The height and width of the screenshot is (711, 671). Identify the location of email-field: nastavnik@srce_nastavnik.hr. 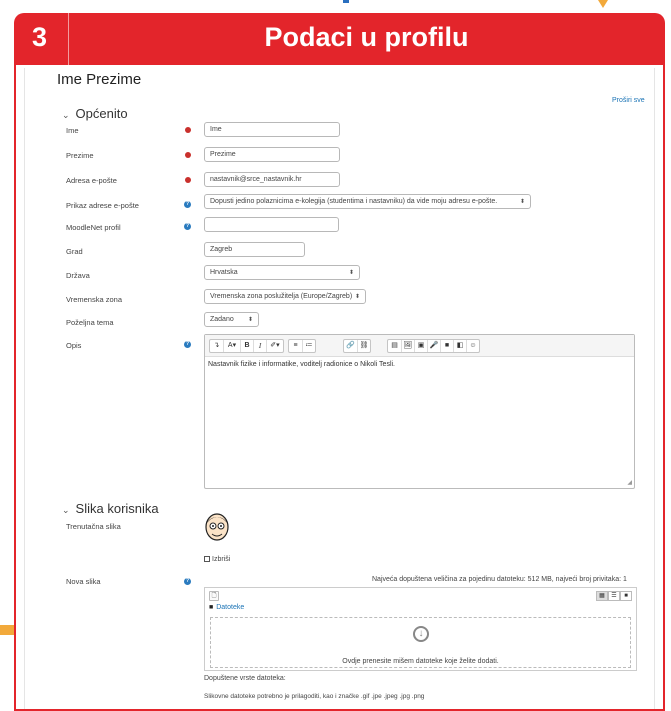
(272, 179).